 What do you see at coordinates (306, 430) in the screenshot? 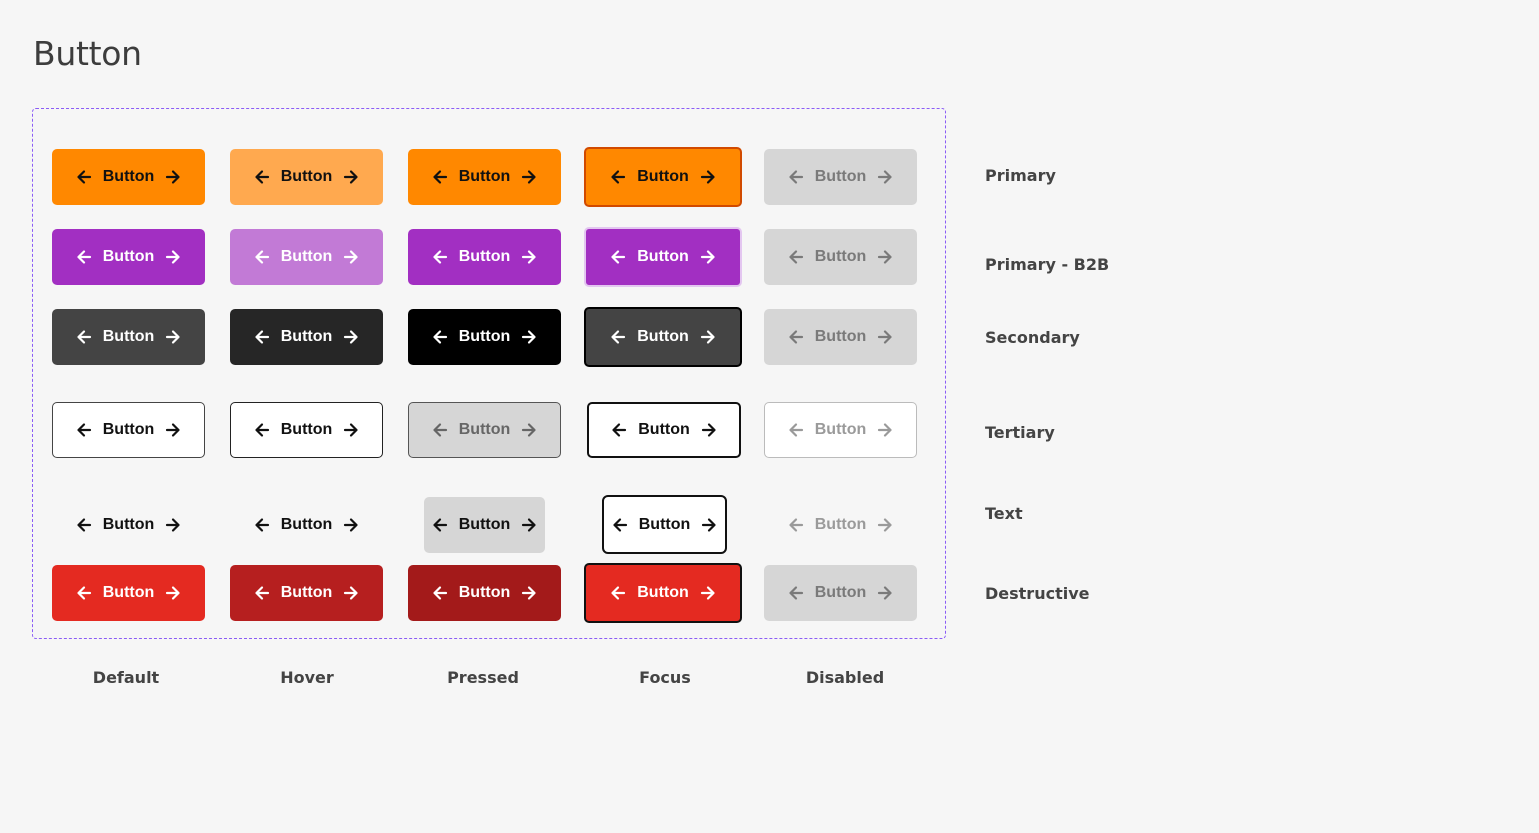
I see `tertiary-hover-button: Button` at bounding box center [306, 430].